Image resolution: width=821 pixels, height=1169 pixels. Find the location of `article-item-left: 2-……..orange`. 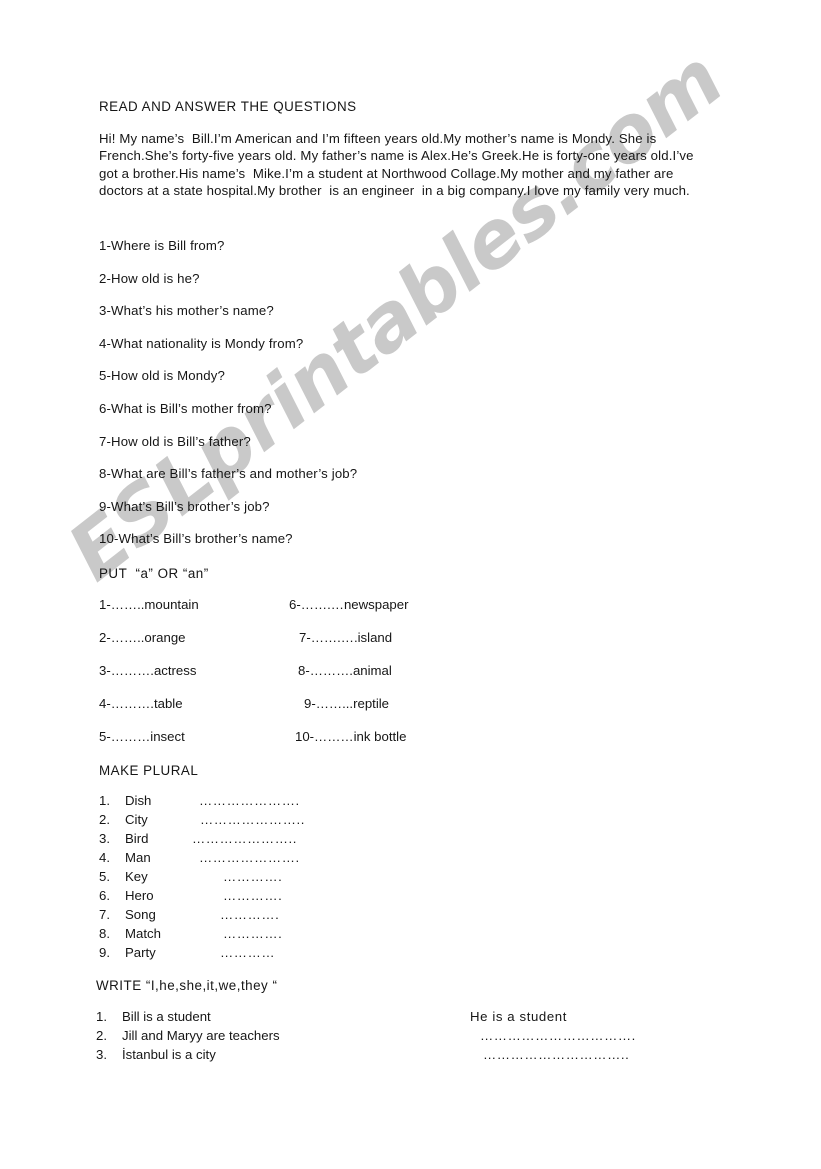

article-item-left: 2-……..orange is located at coordinates (142, 637).